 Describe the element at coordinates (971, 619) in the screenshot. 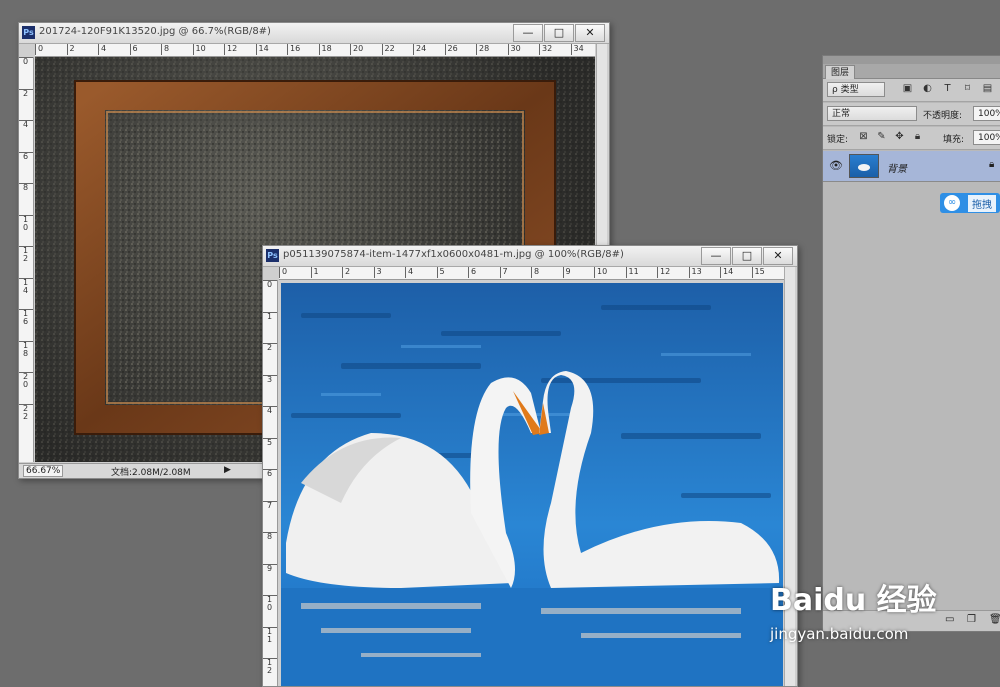

I see `new-layer-icon: ❐` at that location.